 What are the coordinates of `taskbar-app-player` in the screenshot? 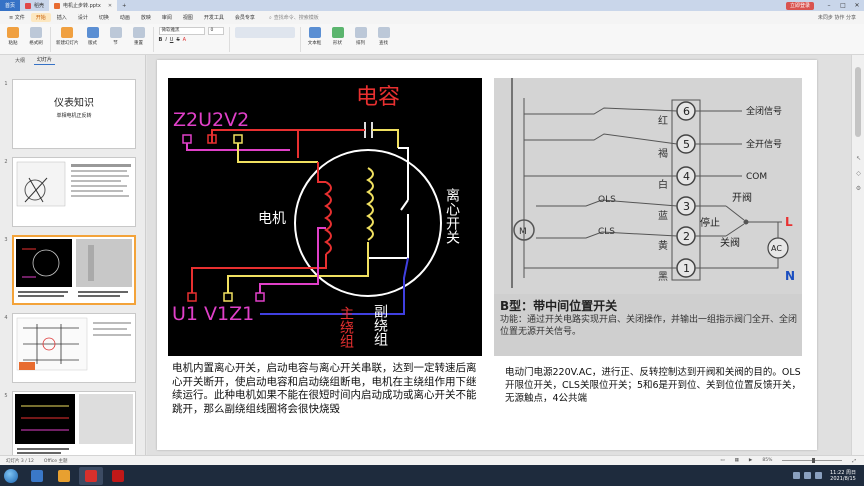 It's located at (118, 476).